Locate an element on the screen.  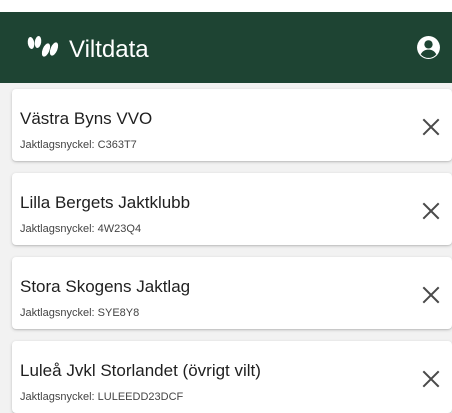
team-name: Lilla Bergets Jaktklubb is located at coordinates (105, 202).